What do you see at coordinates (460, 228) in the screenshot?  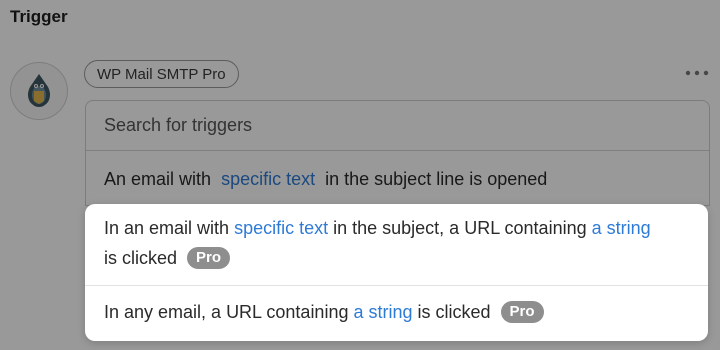 I see `option-text: in the subject, a URL containing` at bounding box center [460, 228].